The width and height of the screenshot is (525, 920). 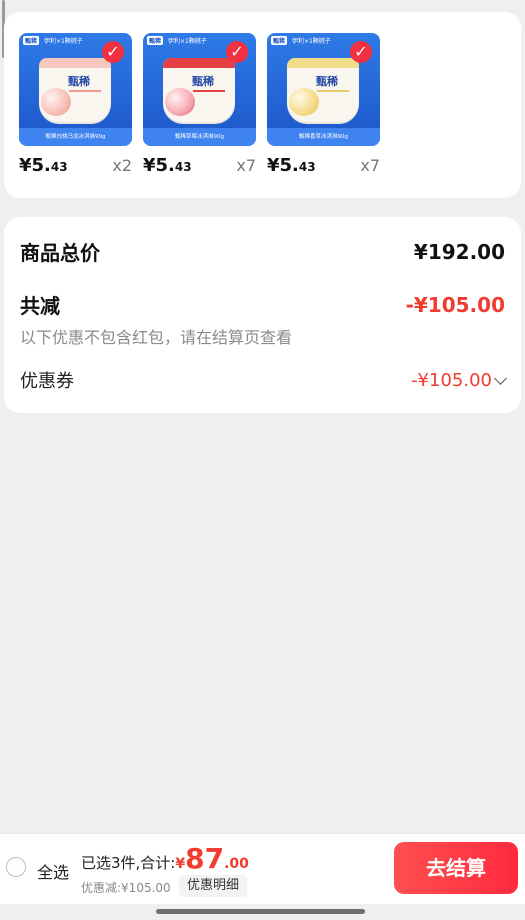 What do you see at coordinates (59, 167) in the screenshot?
I see `product-price-decimal-1: 43` at bounding box center [59, 167].